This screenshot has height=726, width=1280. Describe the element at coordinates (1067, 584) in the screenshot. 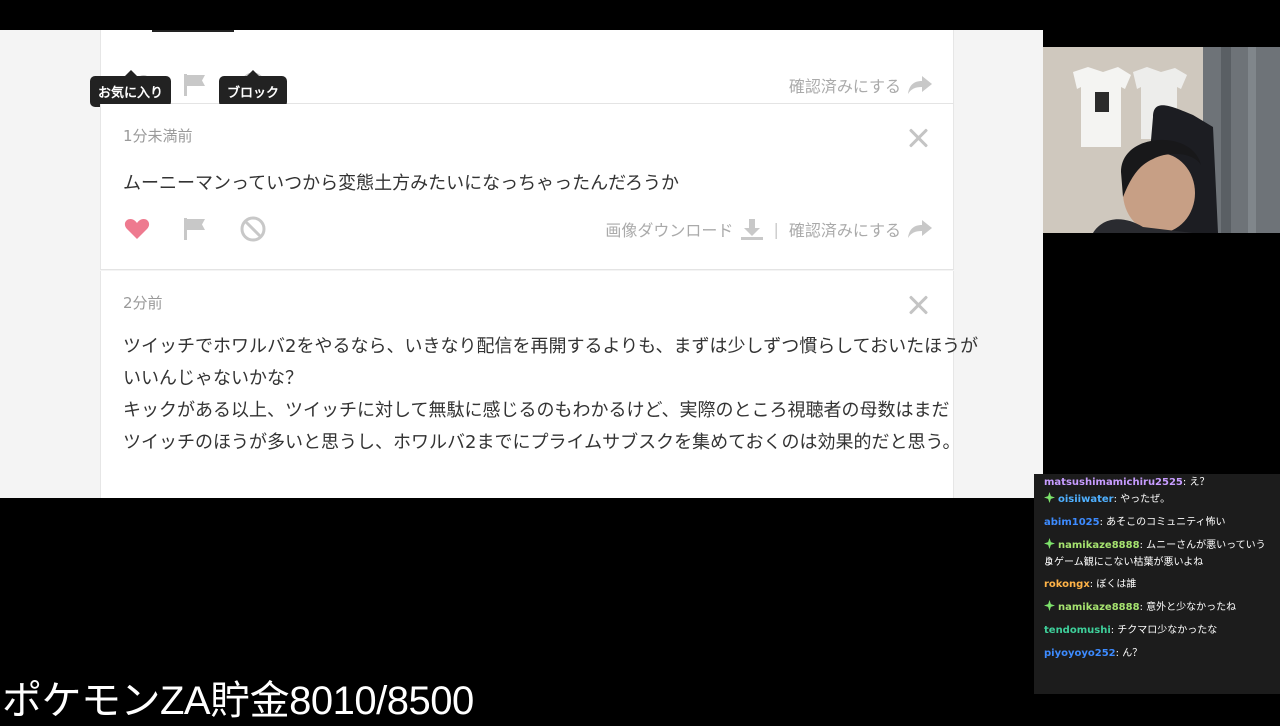

I see `chat-username: rokongx` at that location.